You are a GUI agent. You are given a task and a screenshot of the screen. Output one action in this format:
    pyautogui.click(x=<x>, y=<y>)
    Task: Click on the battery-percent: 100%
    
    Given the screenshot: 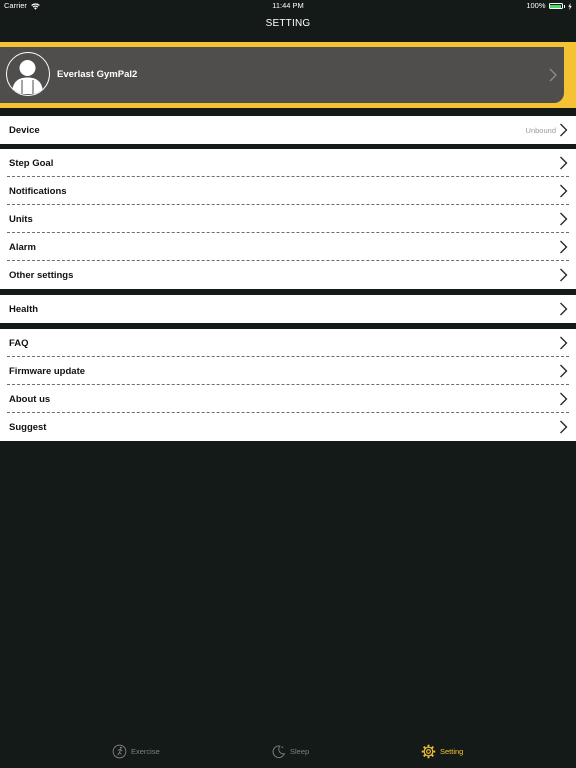 What is the action you would take?
    pyautogui.click(x=536, y=5)
    